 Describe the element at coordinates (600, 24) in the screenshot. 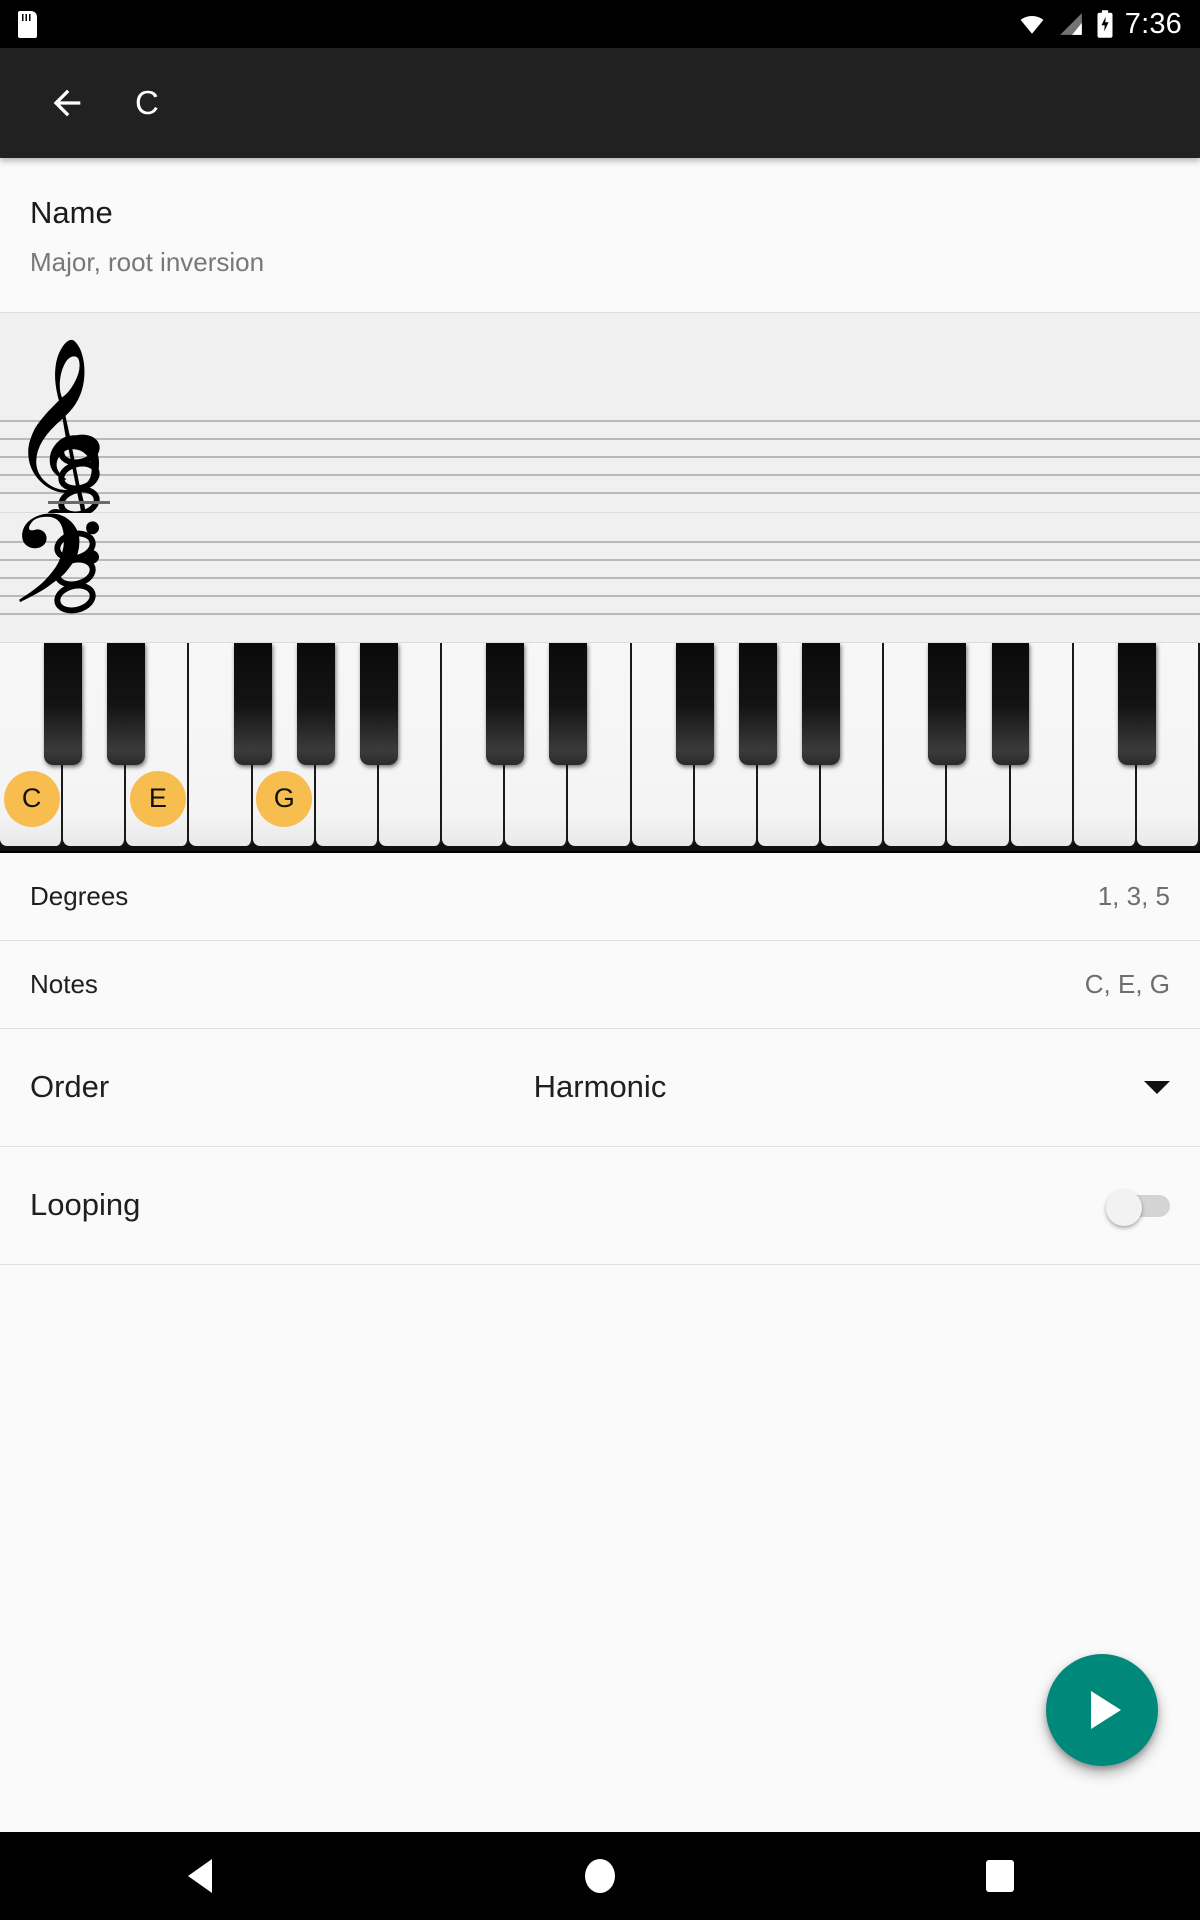

I see `status-bar: 7:36` at that location.